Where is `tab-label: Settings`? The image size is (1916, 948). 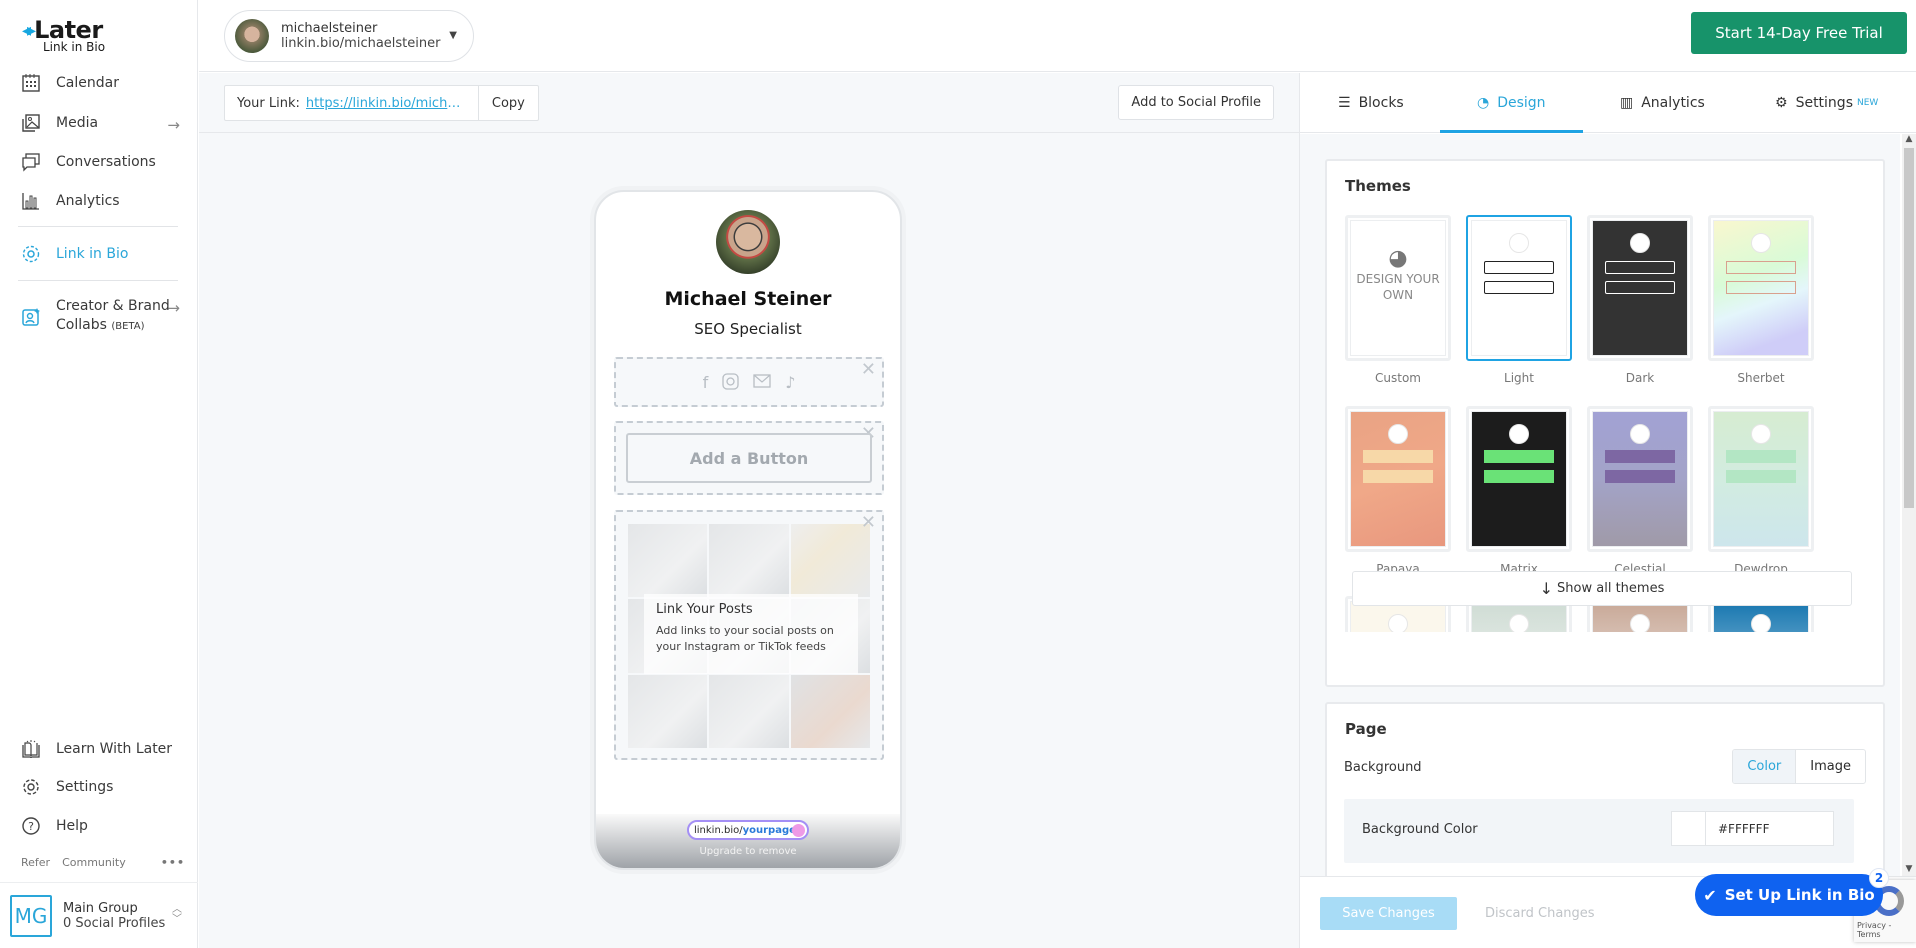 tab-label: Settings is located at coordinates (1824, 103).